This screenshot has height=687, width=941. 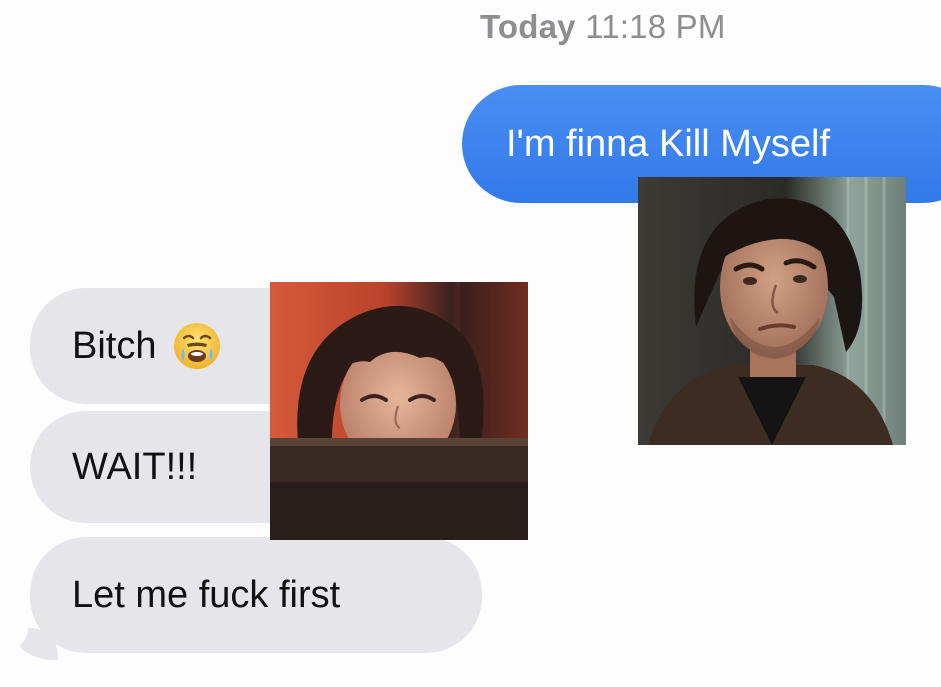 I want to click on thread-timestamp: Today 11:18 PM, so click(x=603, y=27).